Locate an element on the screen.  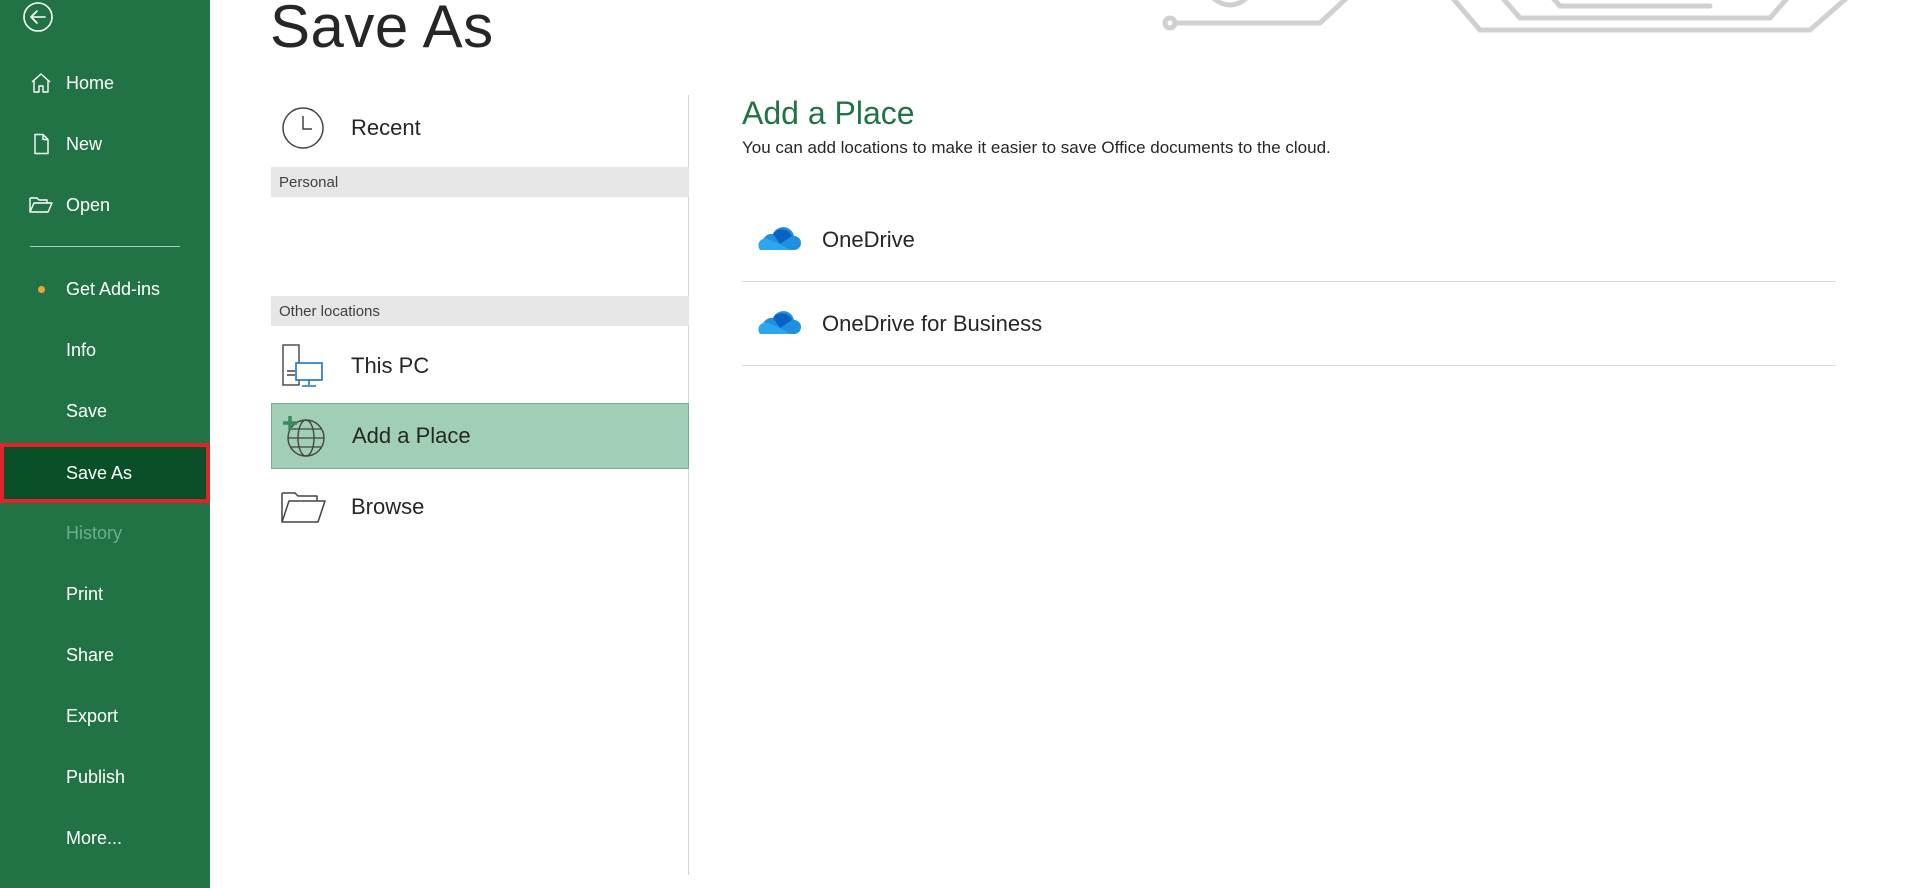
nav-new-label: New is located at coordinates (84, 143).